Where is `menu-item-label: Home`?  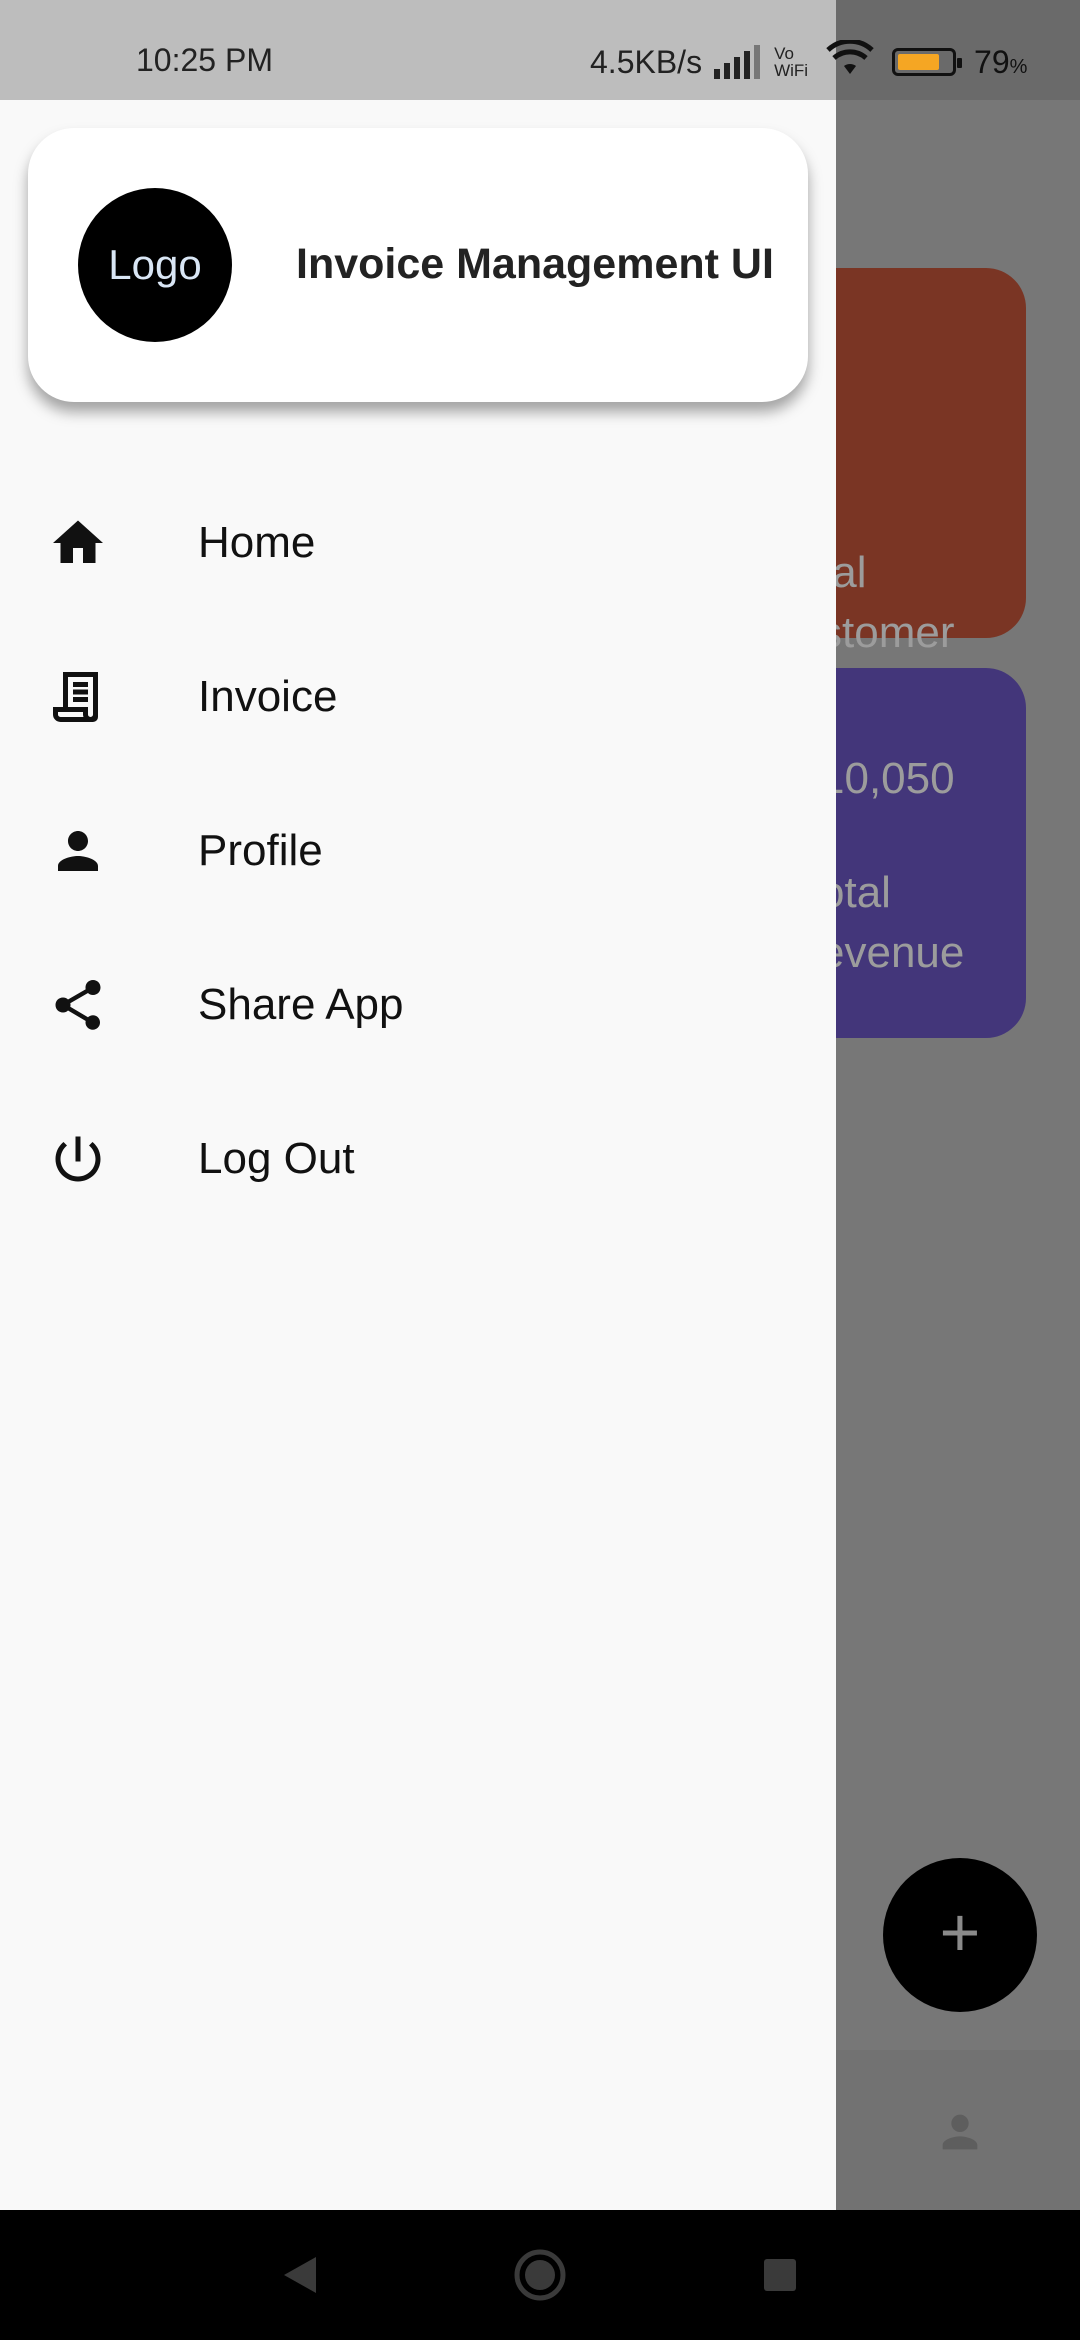
menu-item-label: Home is located at coordinates (257, 542).